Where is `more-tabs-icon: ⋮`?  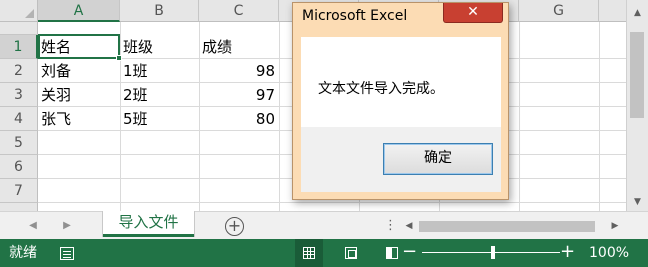
more-tabs-icon: ⋮ is located at coordinates (390, 226).